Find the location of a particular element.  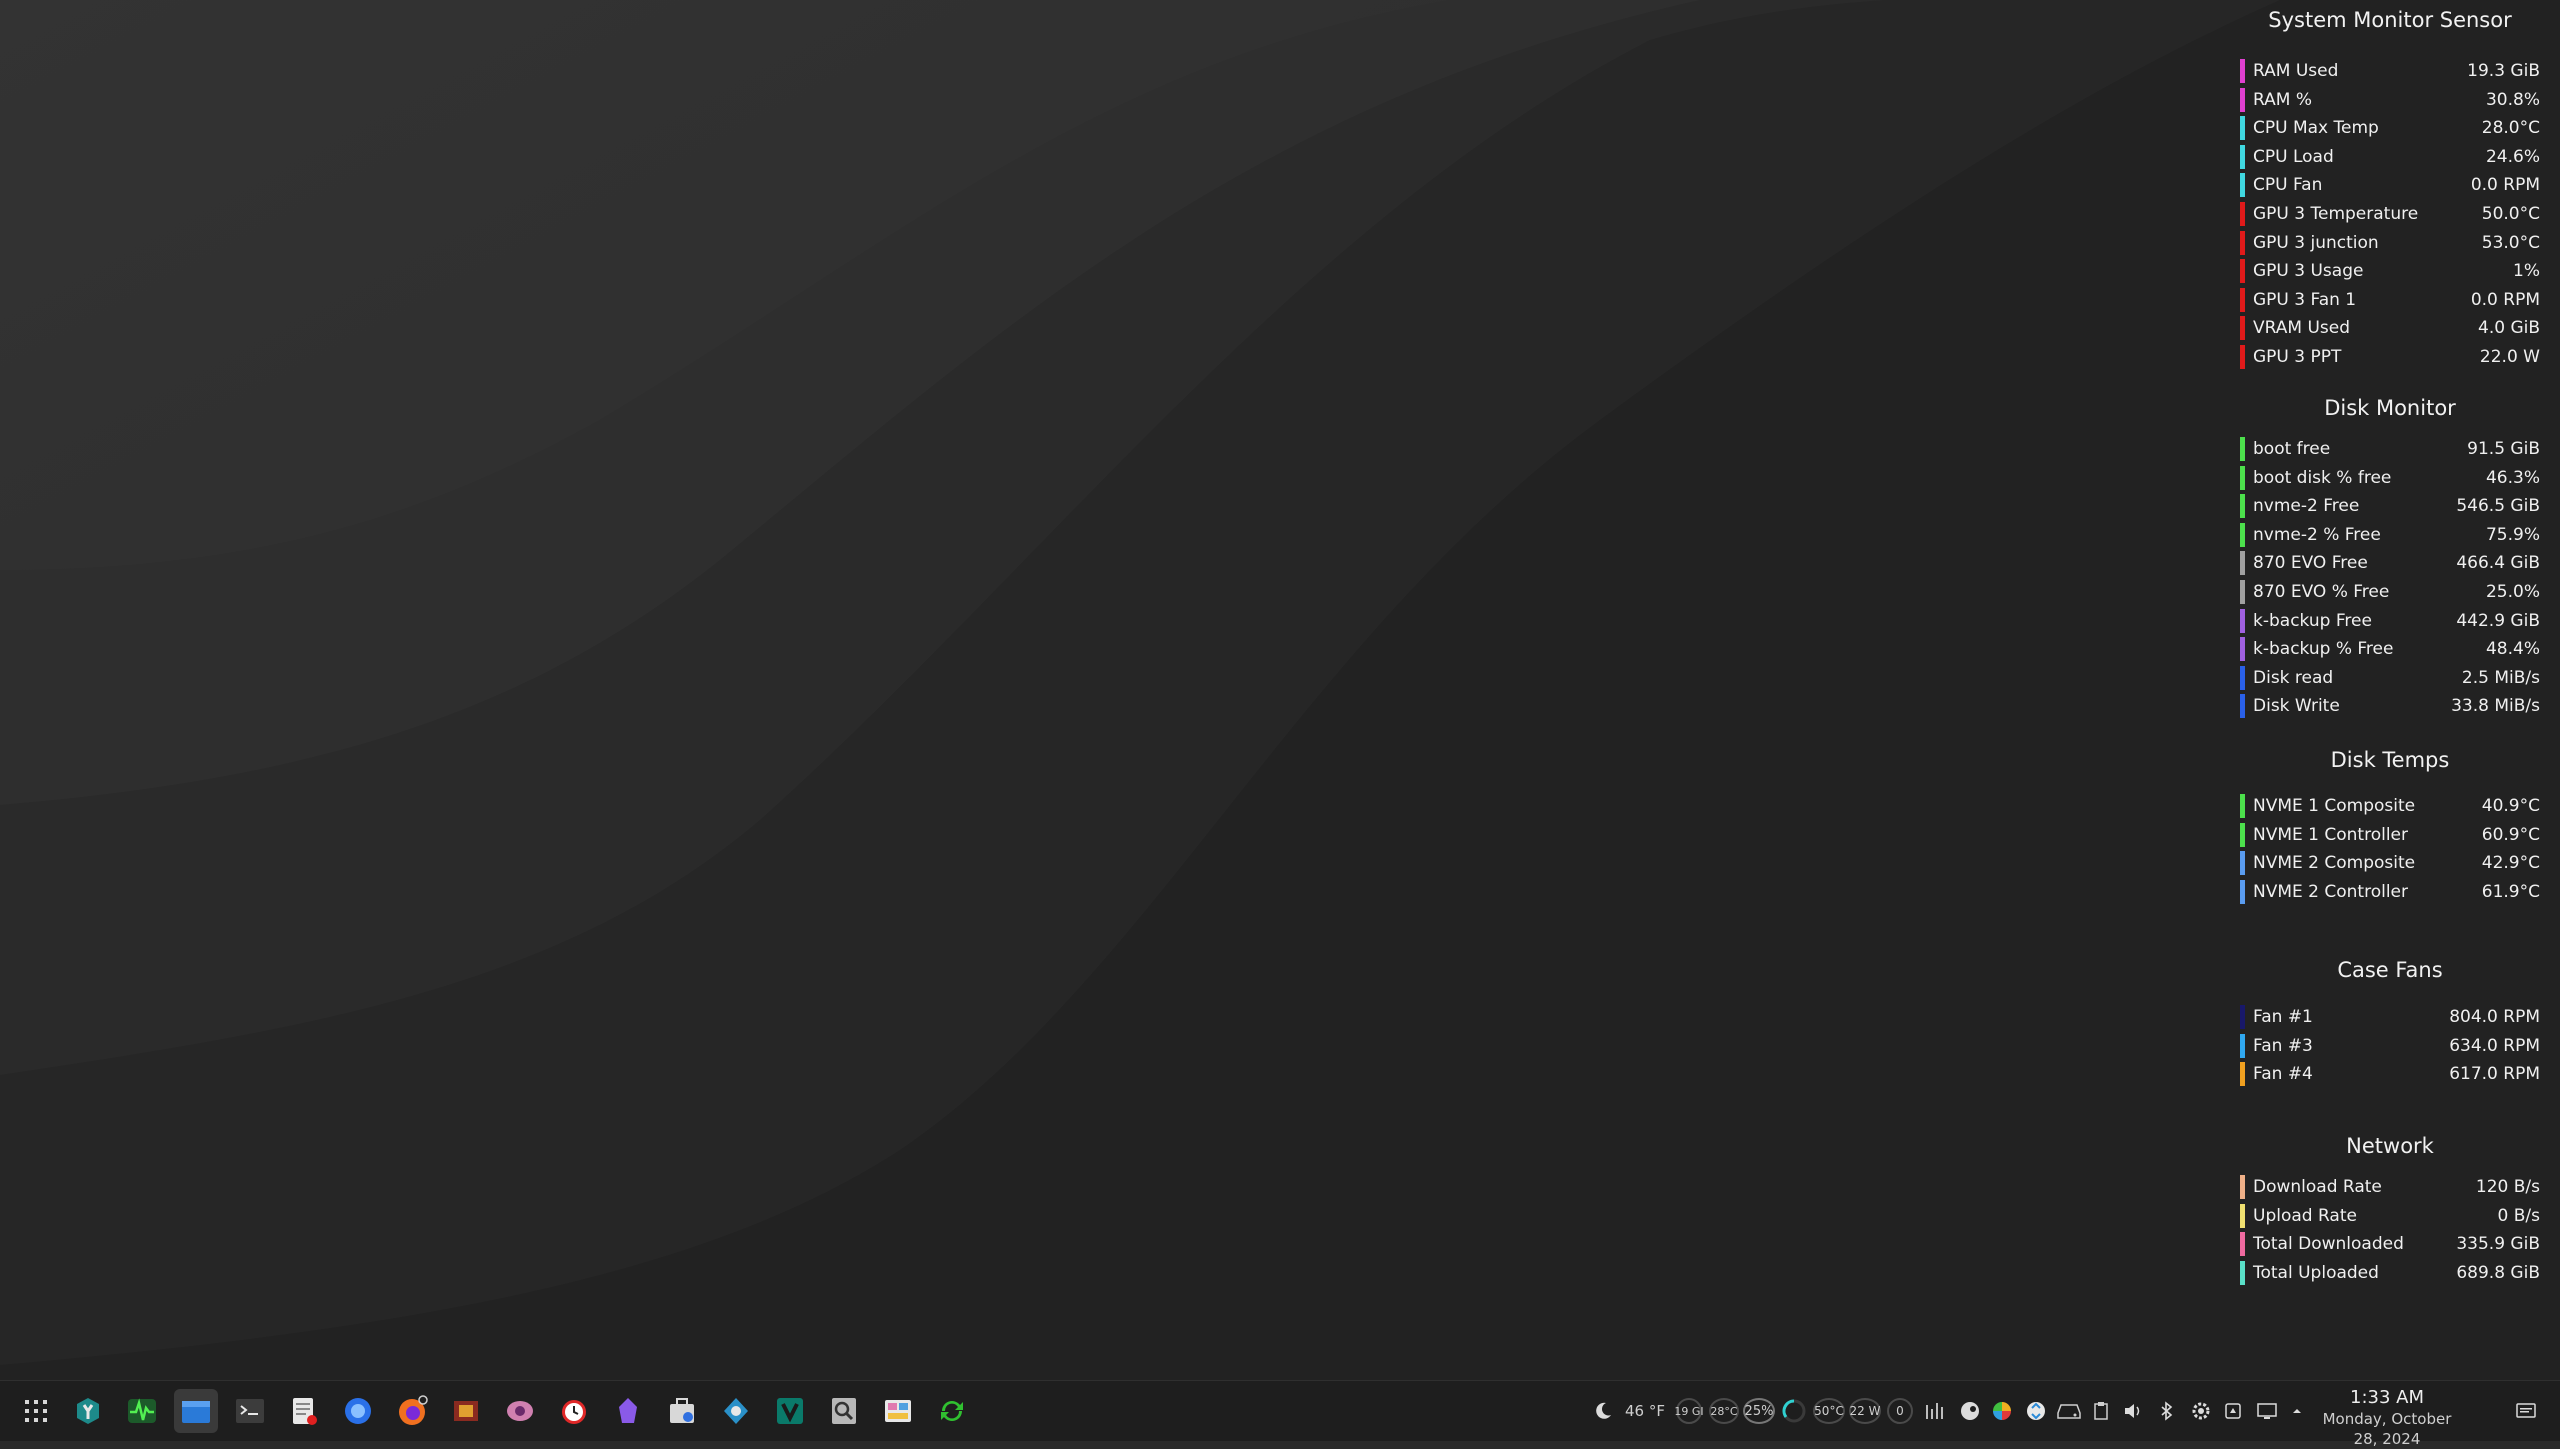

sensor-label: nvme-2 % Free is located at coordinates (2317, 534).